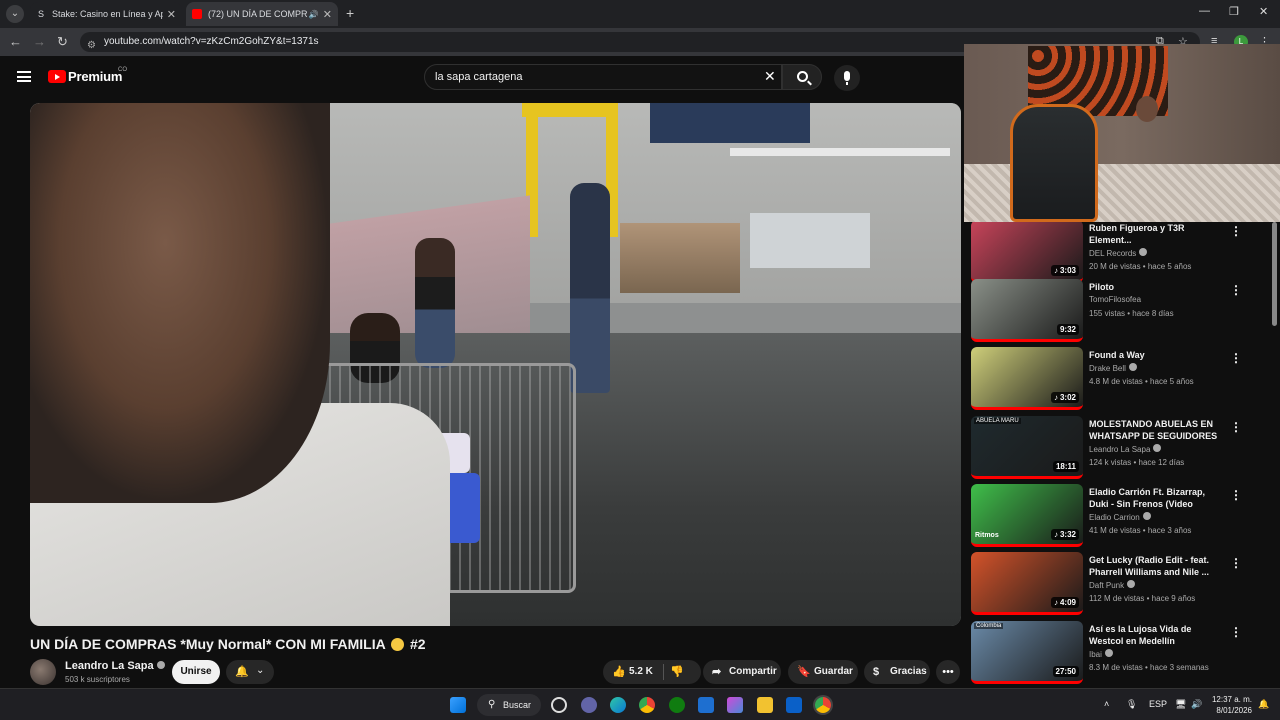 Image resolution: width=1280 pixels, height=720 pixels. I want to click on sidebar-scrollbar, so click(1274, 274).